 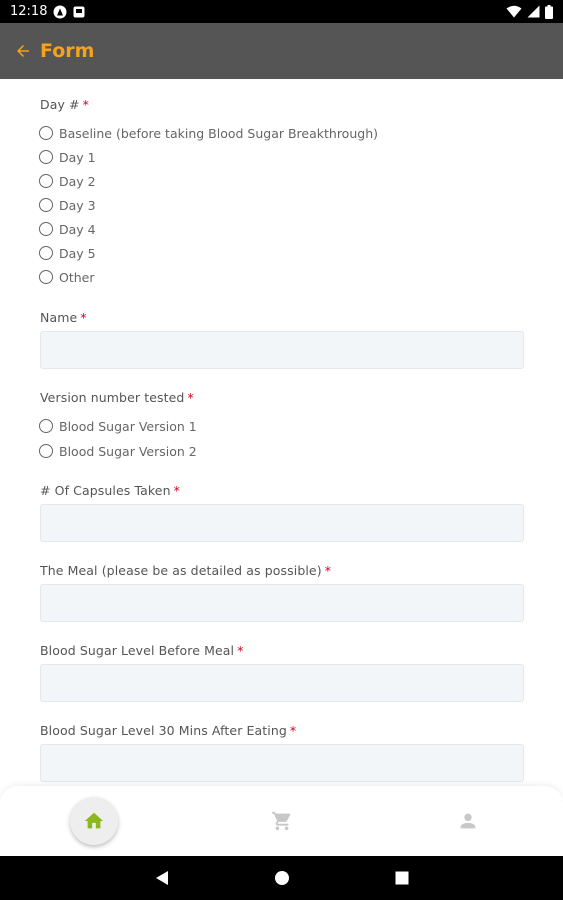 I want to click on system-back-button, so click(x=162, y=878).